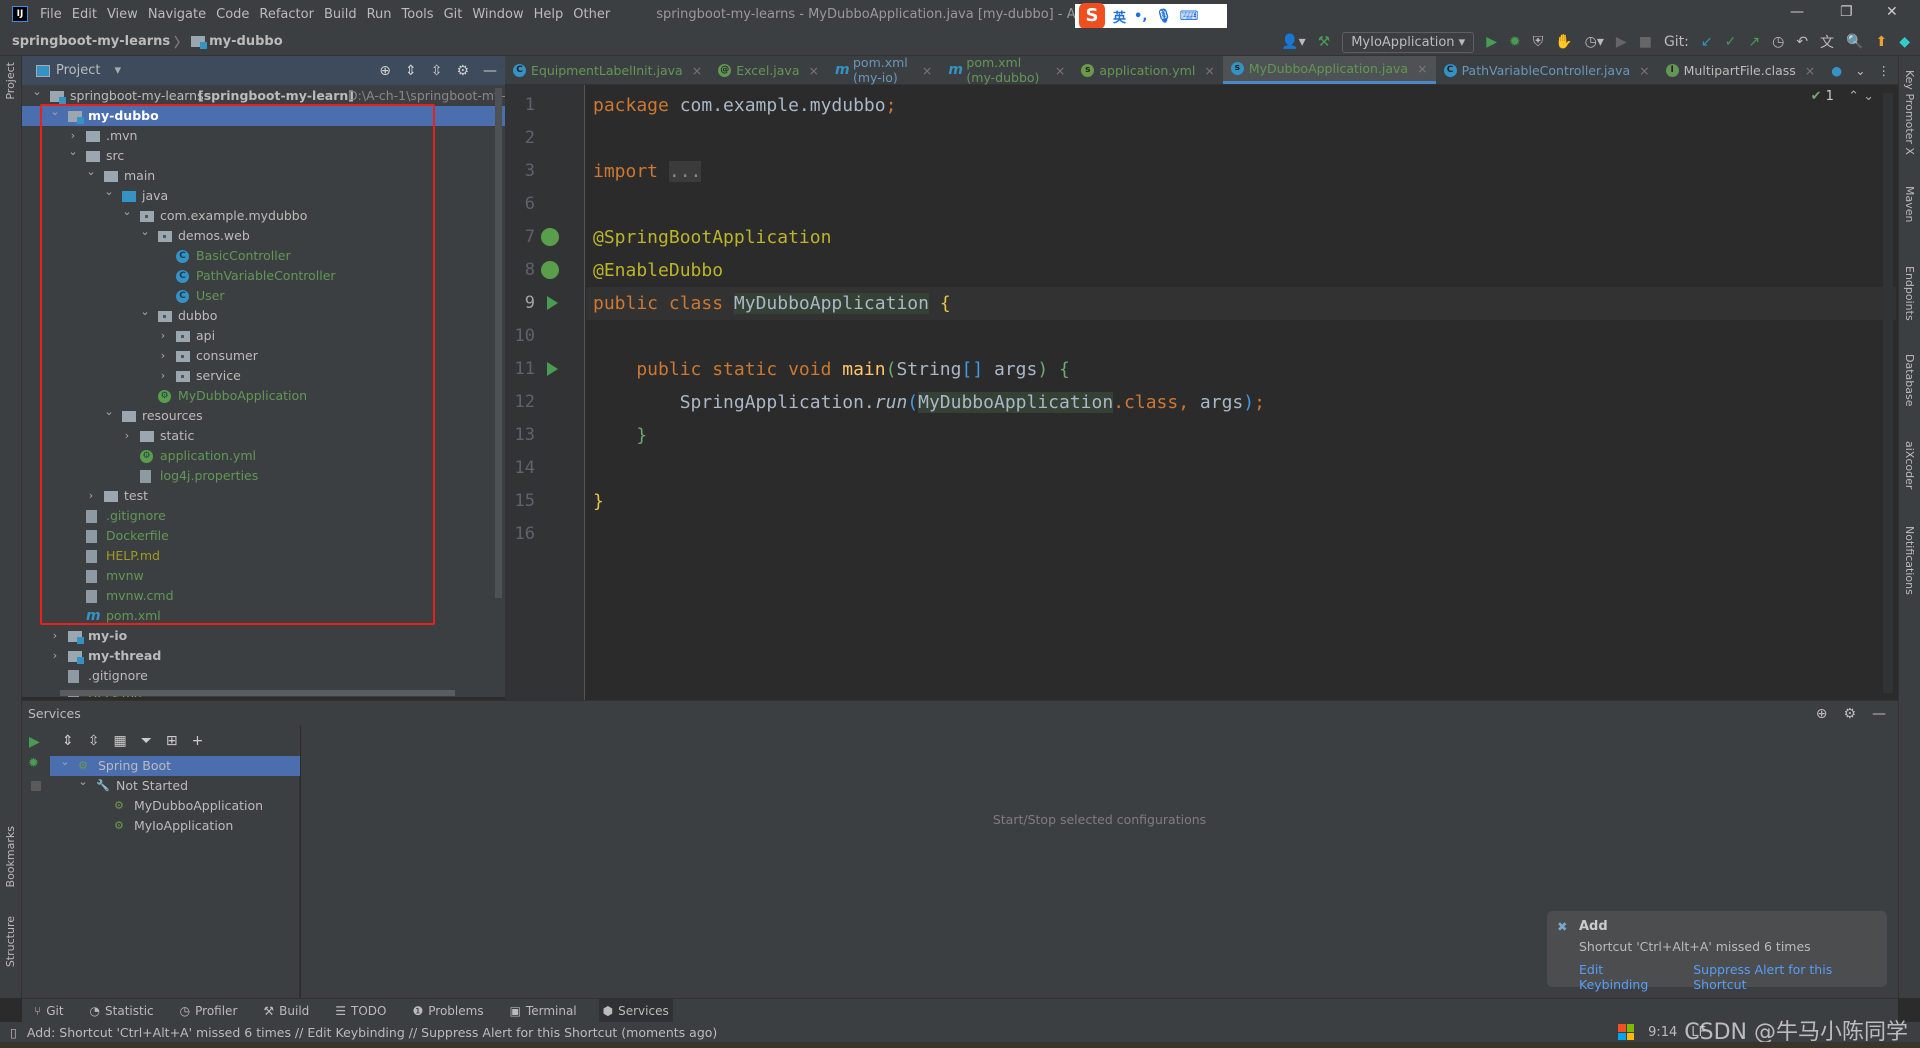 Image resolution: width=1920 pixels, height=1048 pixels. Describe the element at coordinates (39, 742) in the screenshot. I see `run-icon: ▶` at that location.